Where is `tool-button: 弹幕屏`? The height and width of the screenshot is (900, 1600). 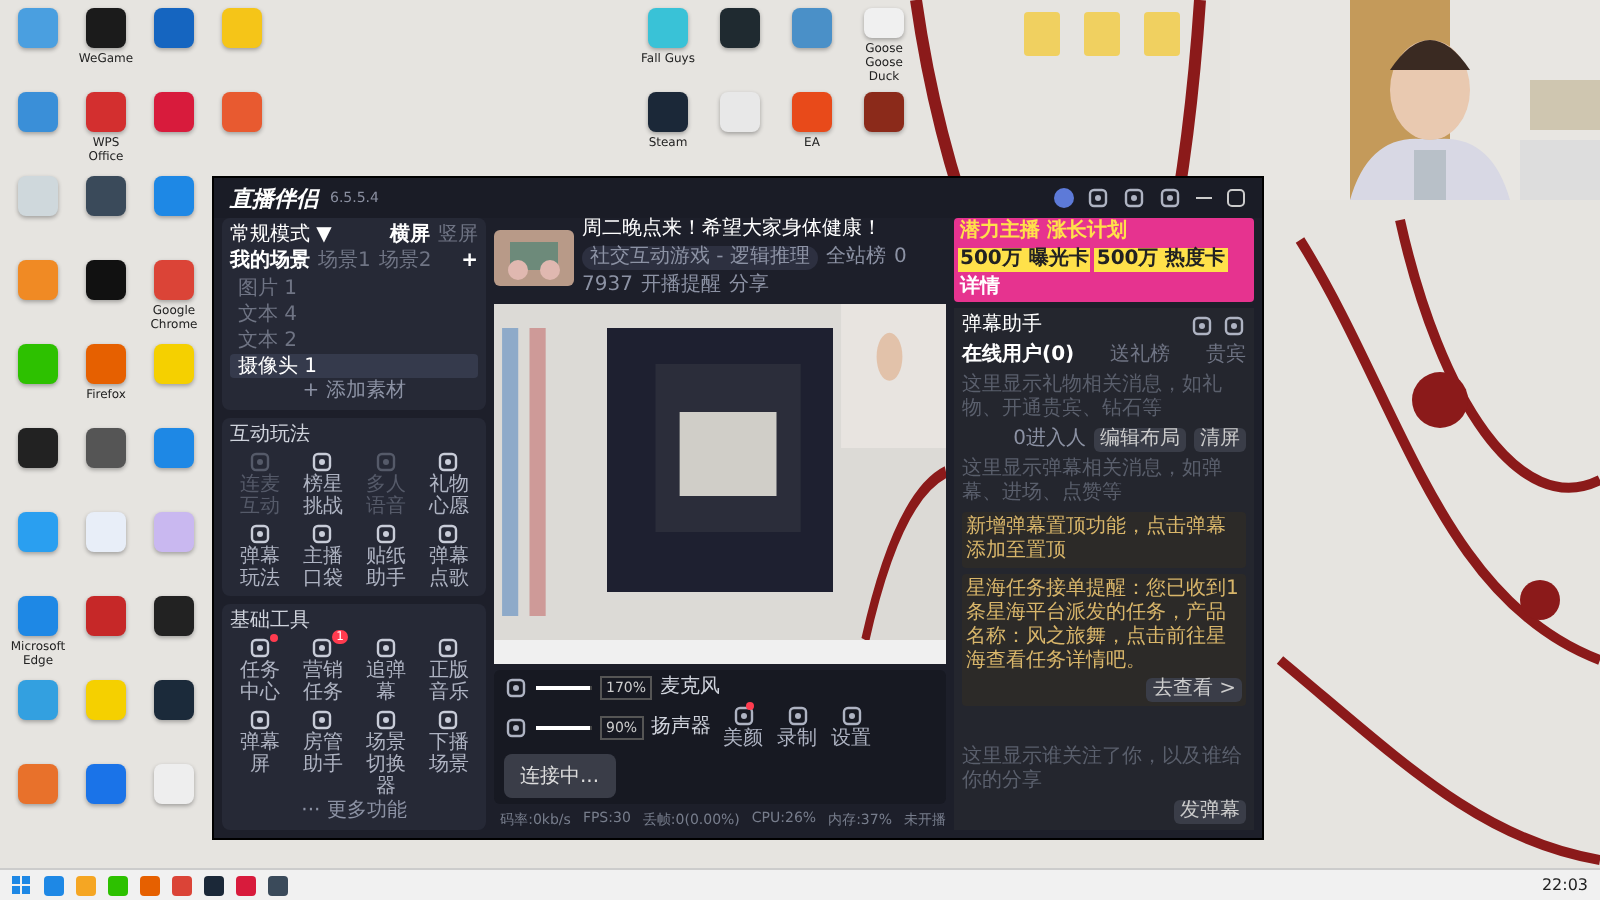
tool-button: 弹幕屏 is located at coordinates (259, 753).